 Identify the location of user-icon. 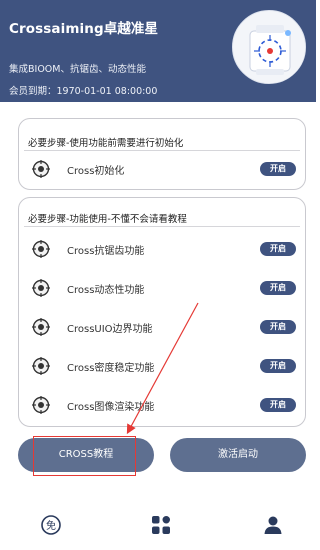
(273, 525).